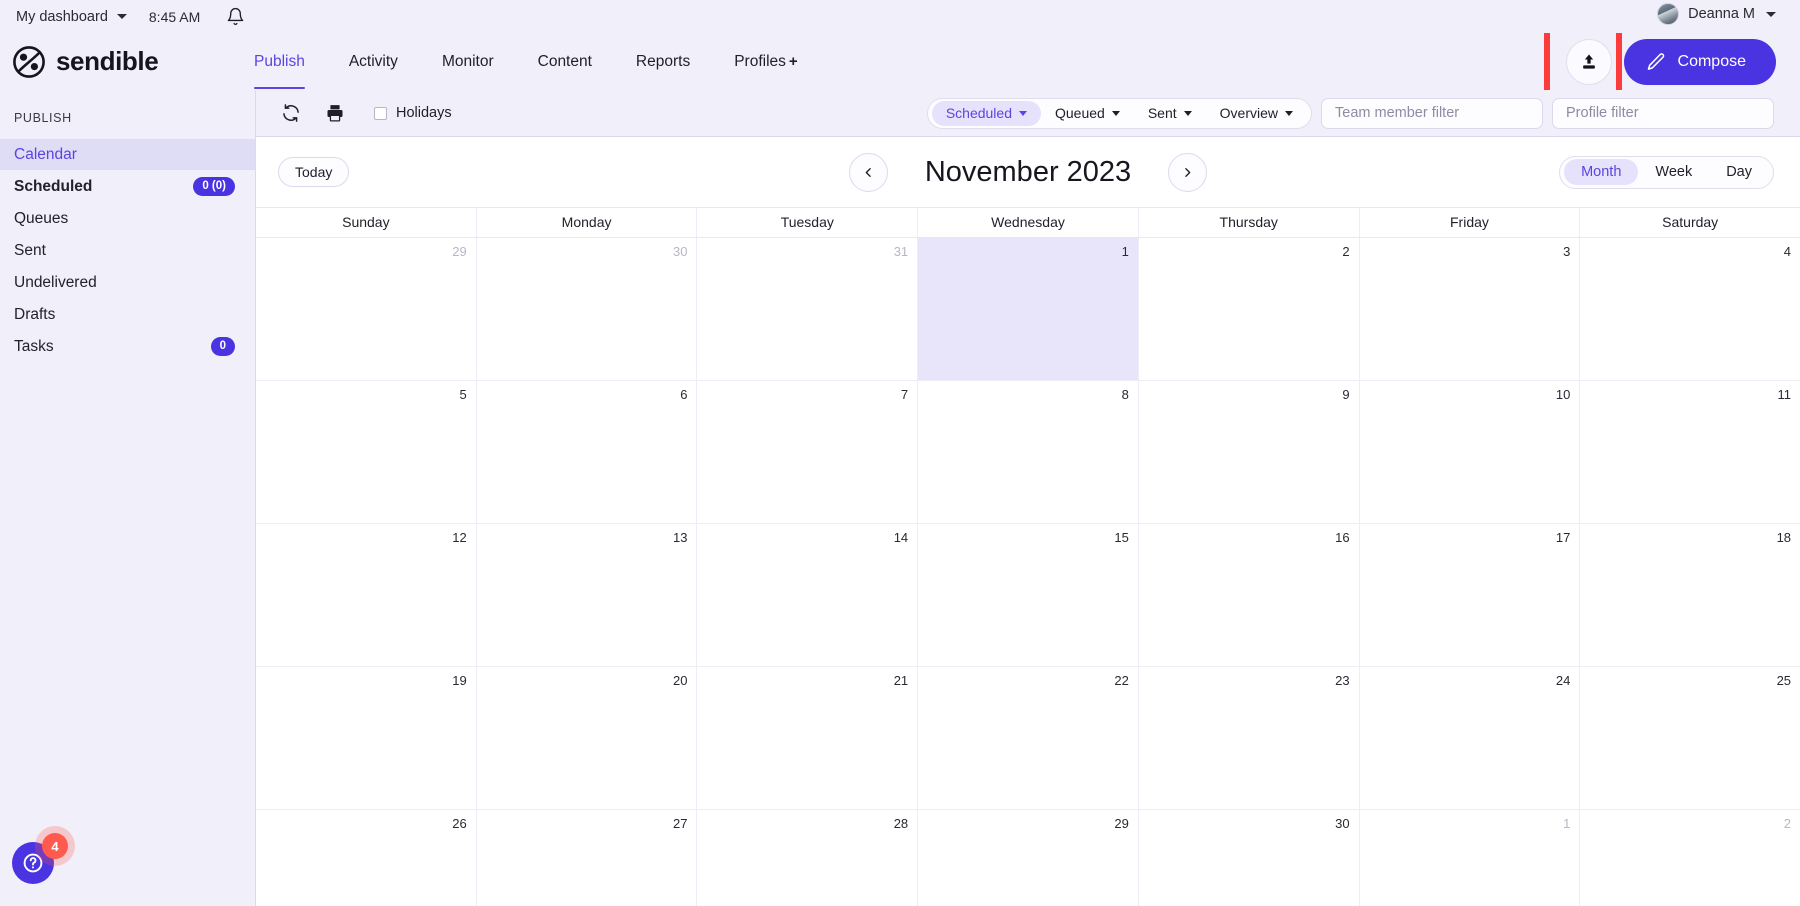 This screenshot has width=1800, height=906. What do you see at coordinates (373, 61) in the screenshot?
I see `nav-item-activity: Activity` at bounding box center [373, 61].